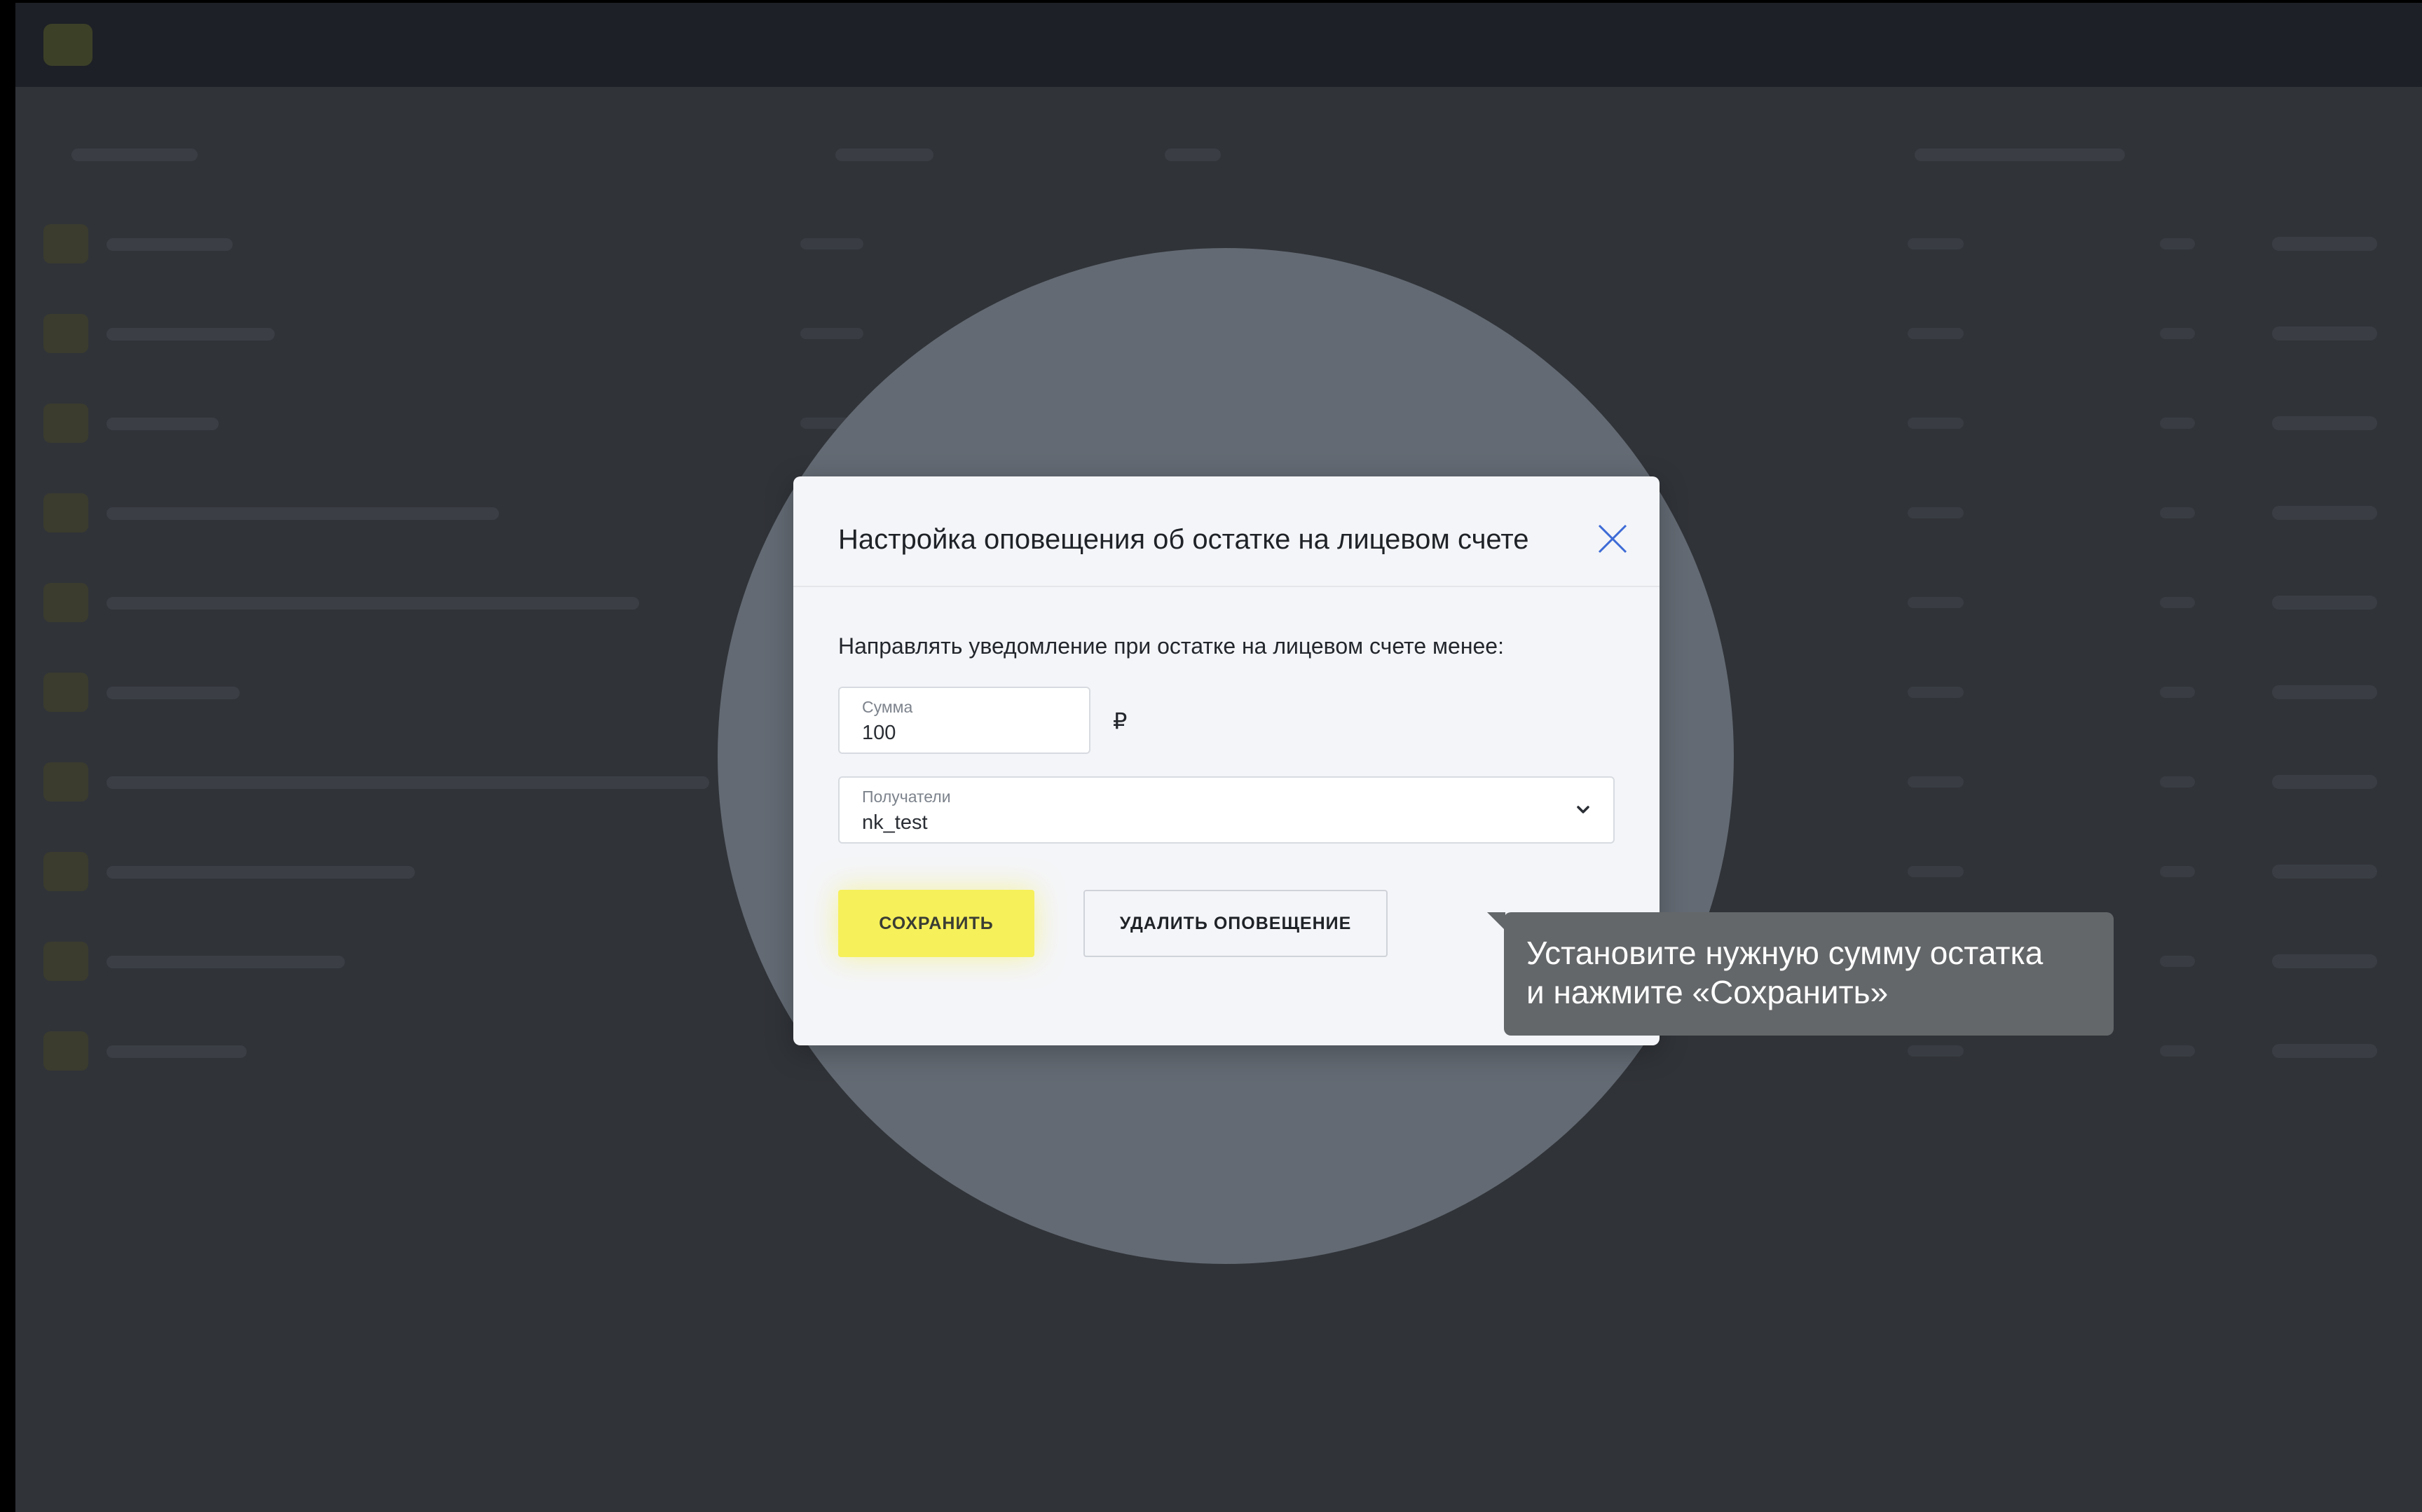 The width and height of the screenshot is (2422, 1512). Describe the element at coordinates (1226, 810) in the screenshot. I see `recipients-select: Получатели nk_test` at that location.